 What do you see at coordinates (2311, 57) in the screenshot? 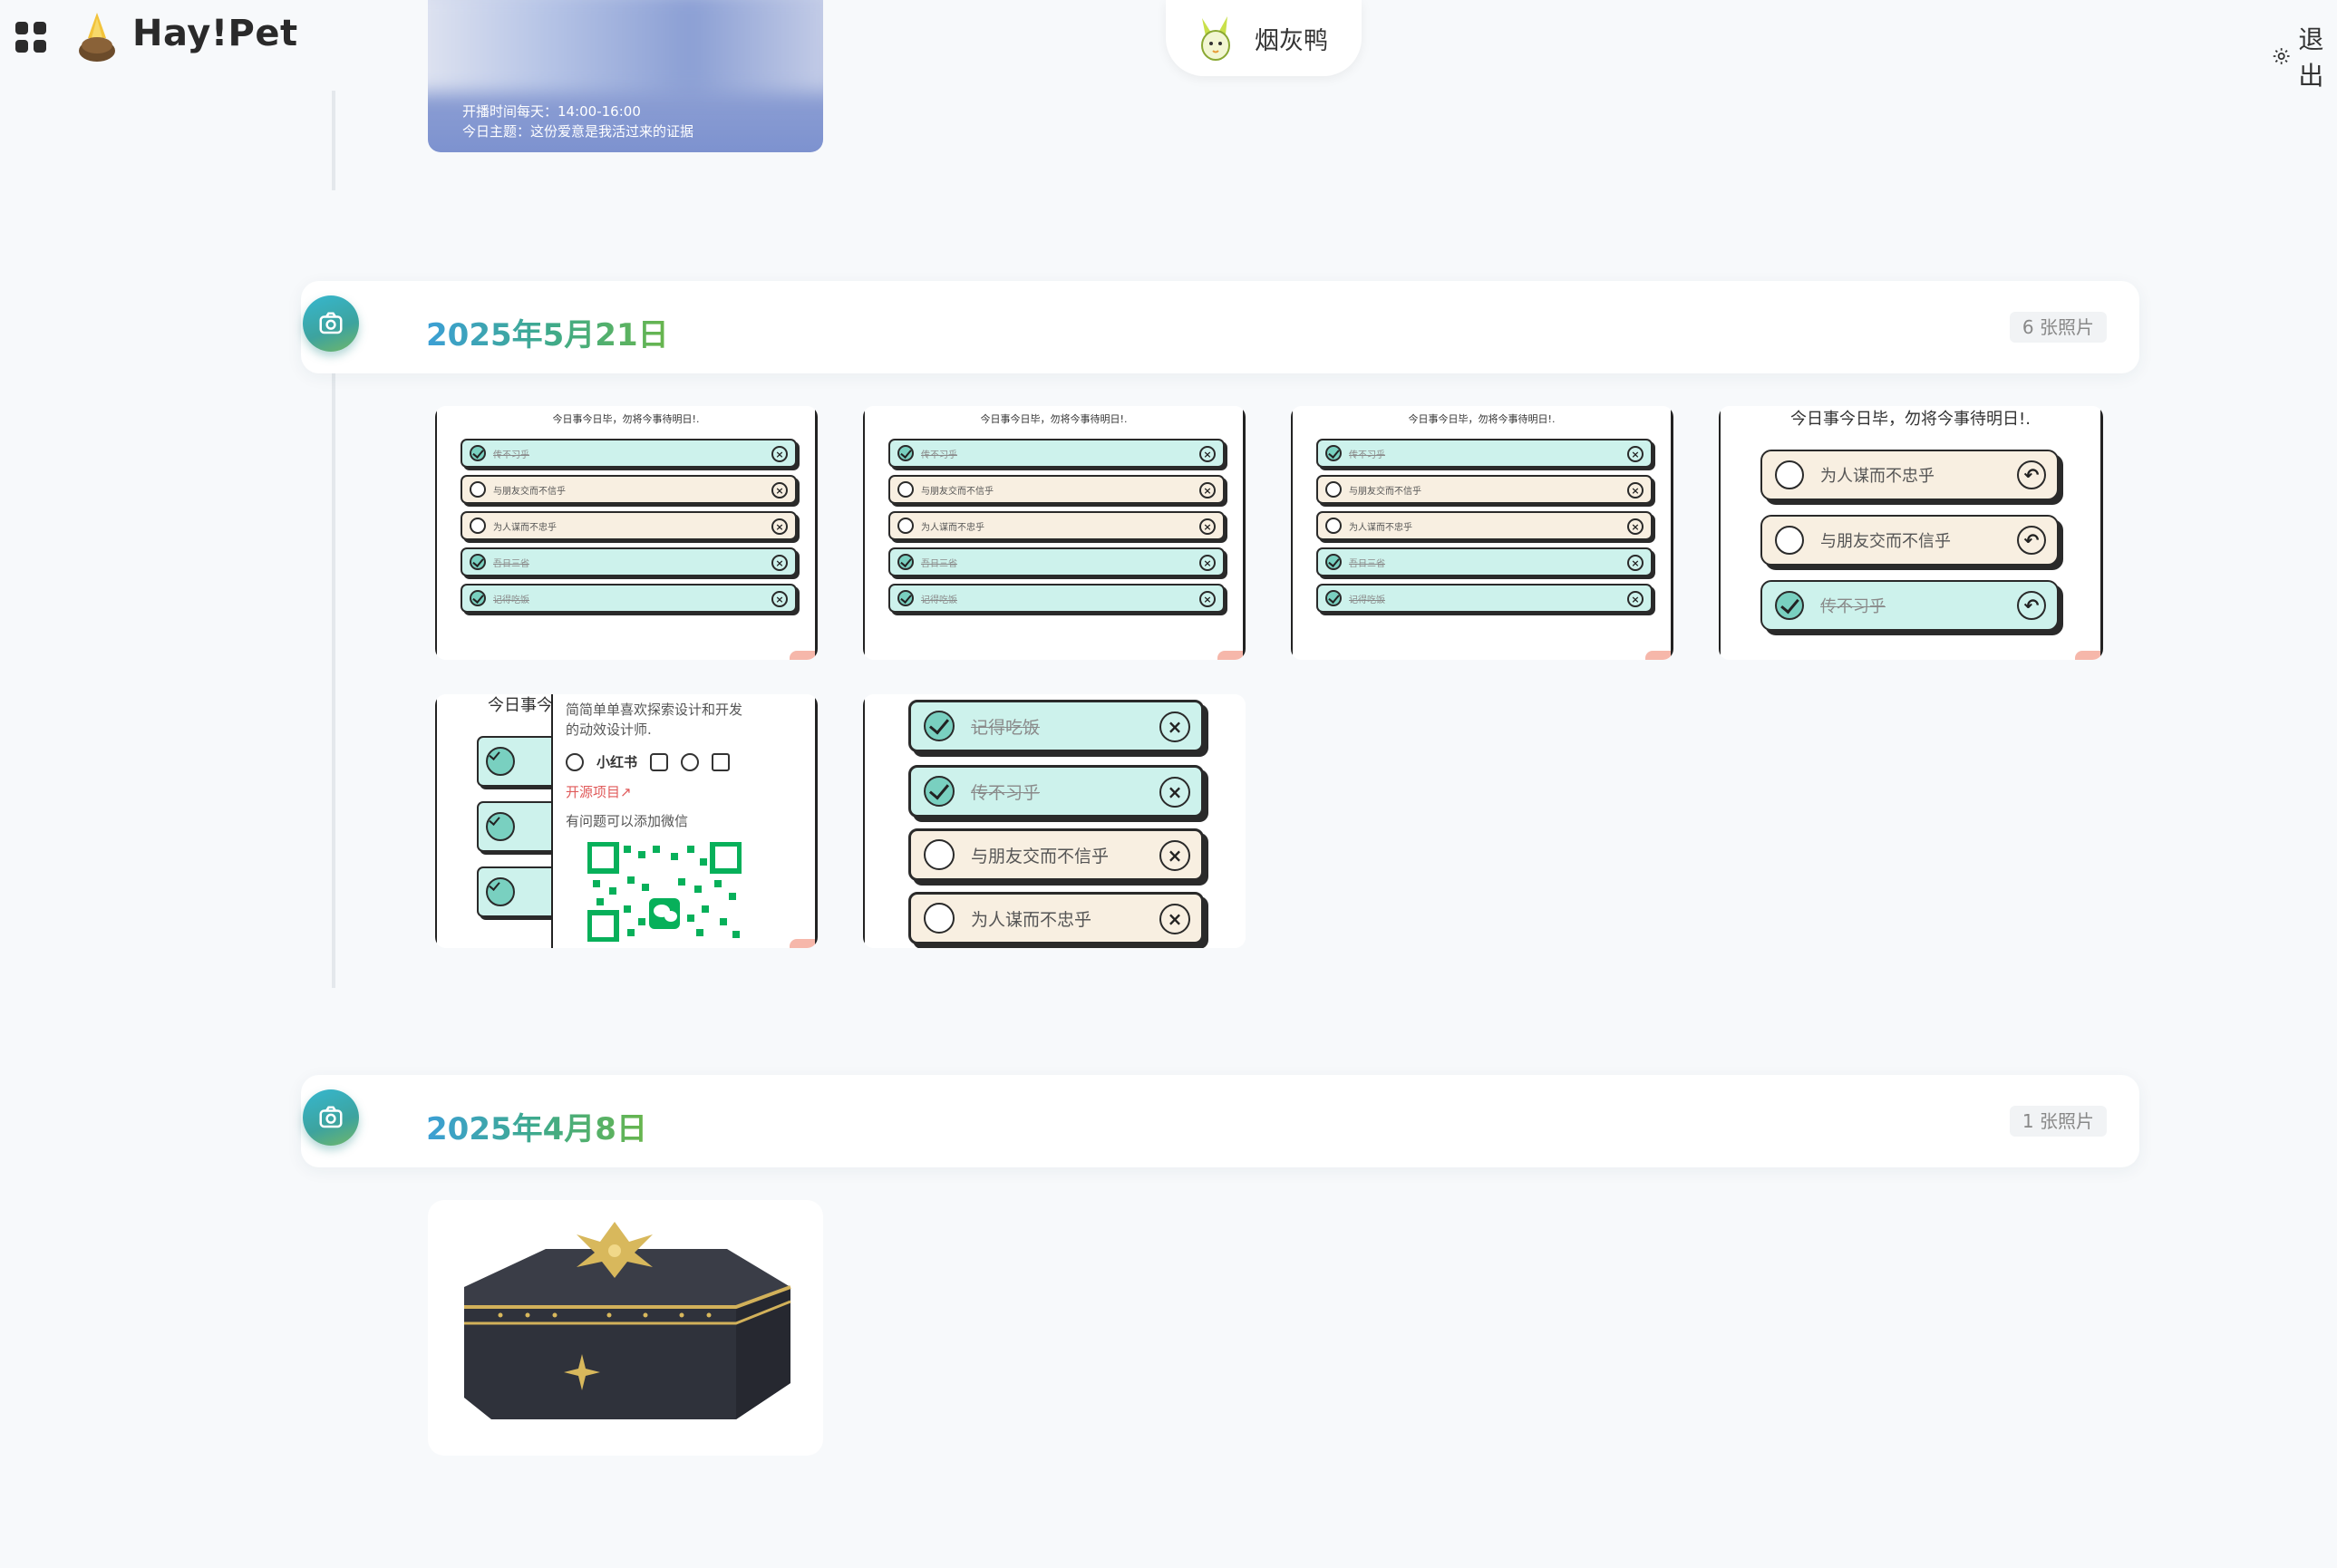
I see `logout-label: 退出` at bounding box center [2311, 57].